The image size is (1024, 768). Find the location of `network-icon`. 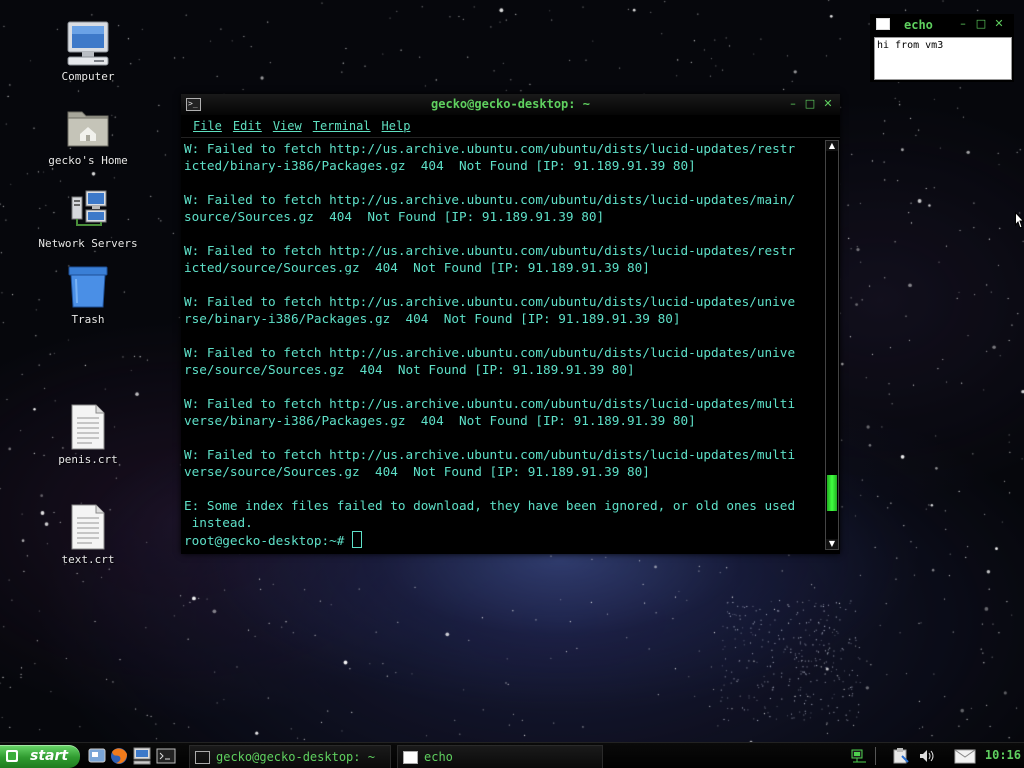

network-icon is located at coordinates (88, 211).